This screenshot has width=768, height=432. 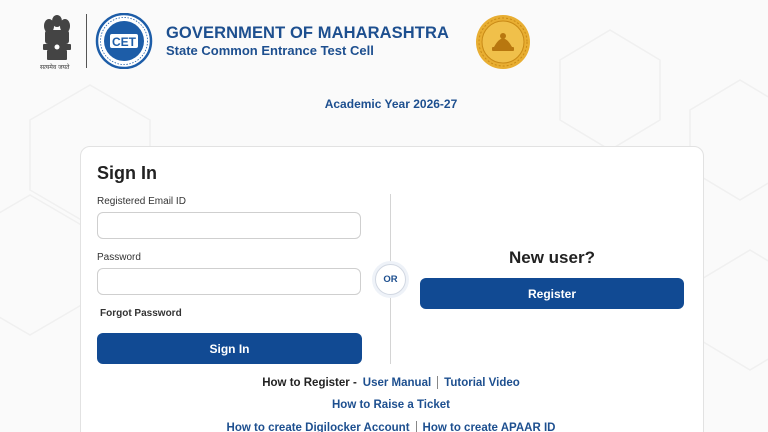 What do you see at coordinates (390, 279) in the screenshot?
I see `or-badge: OR` at bounding box center [390, 279].